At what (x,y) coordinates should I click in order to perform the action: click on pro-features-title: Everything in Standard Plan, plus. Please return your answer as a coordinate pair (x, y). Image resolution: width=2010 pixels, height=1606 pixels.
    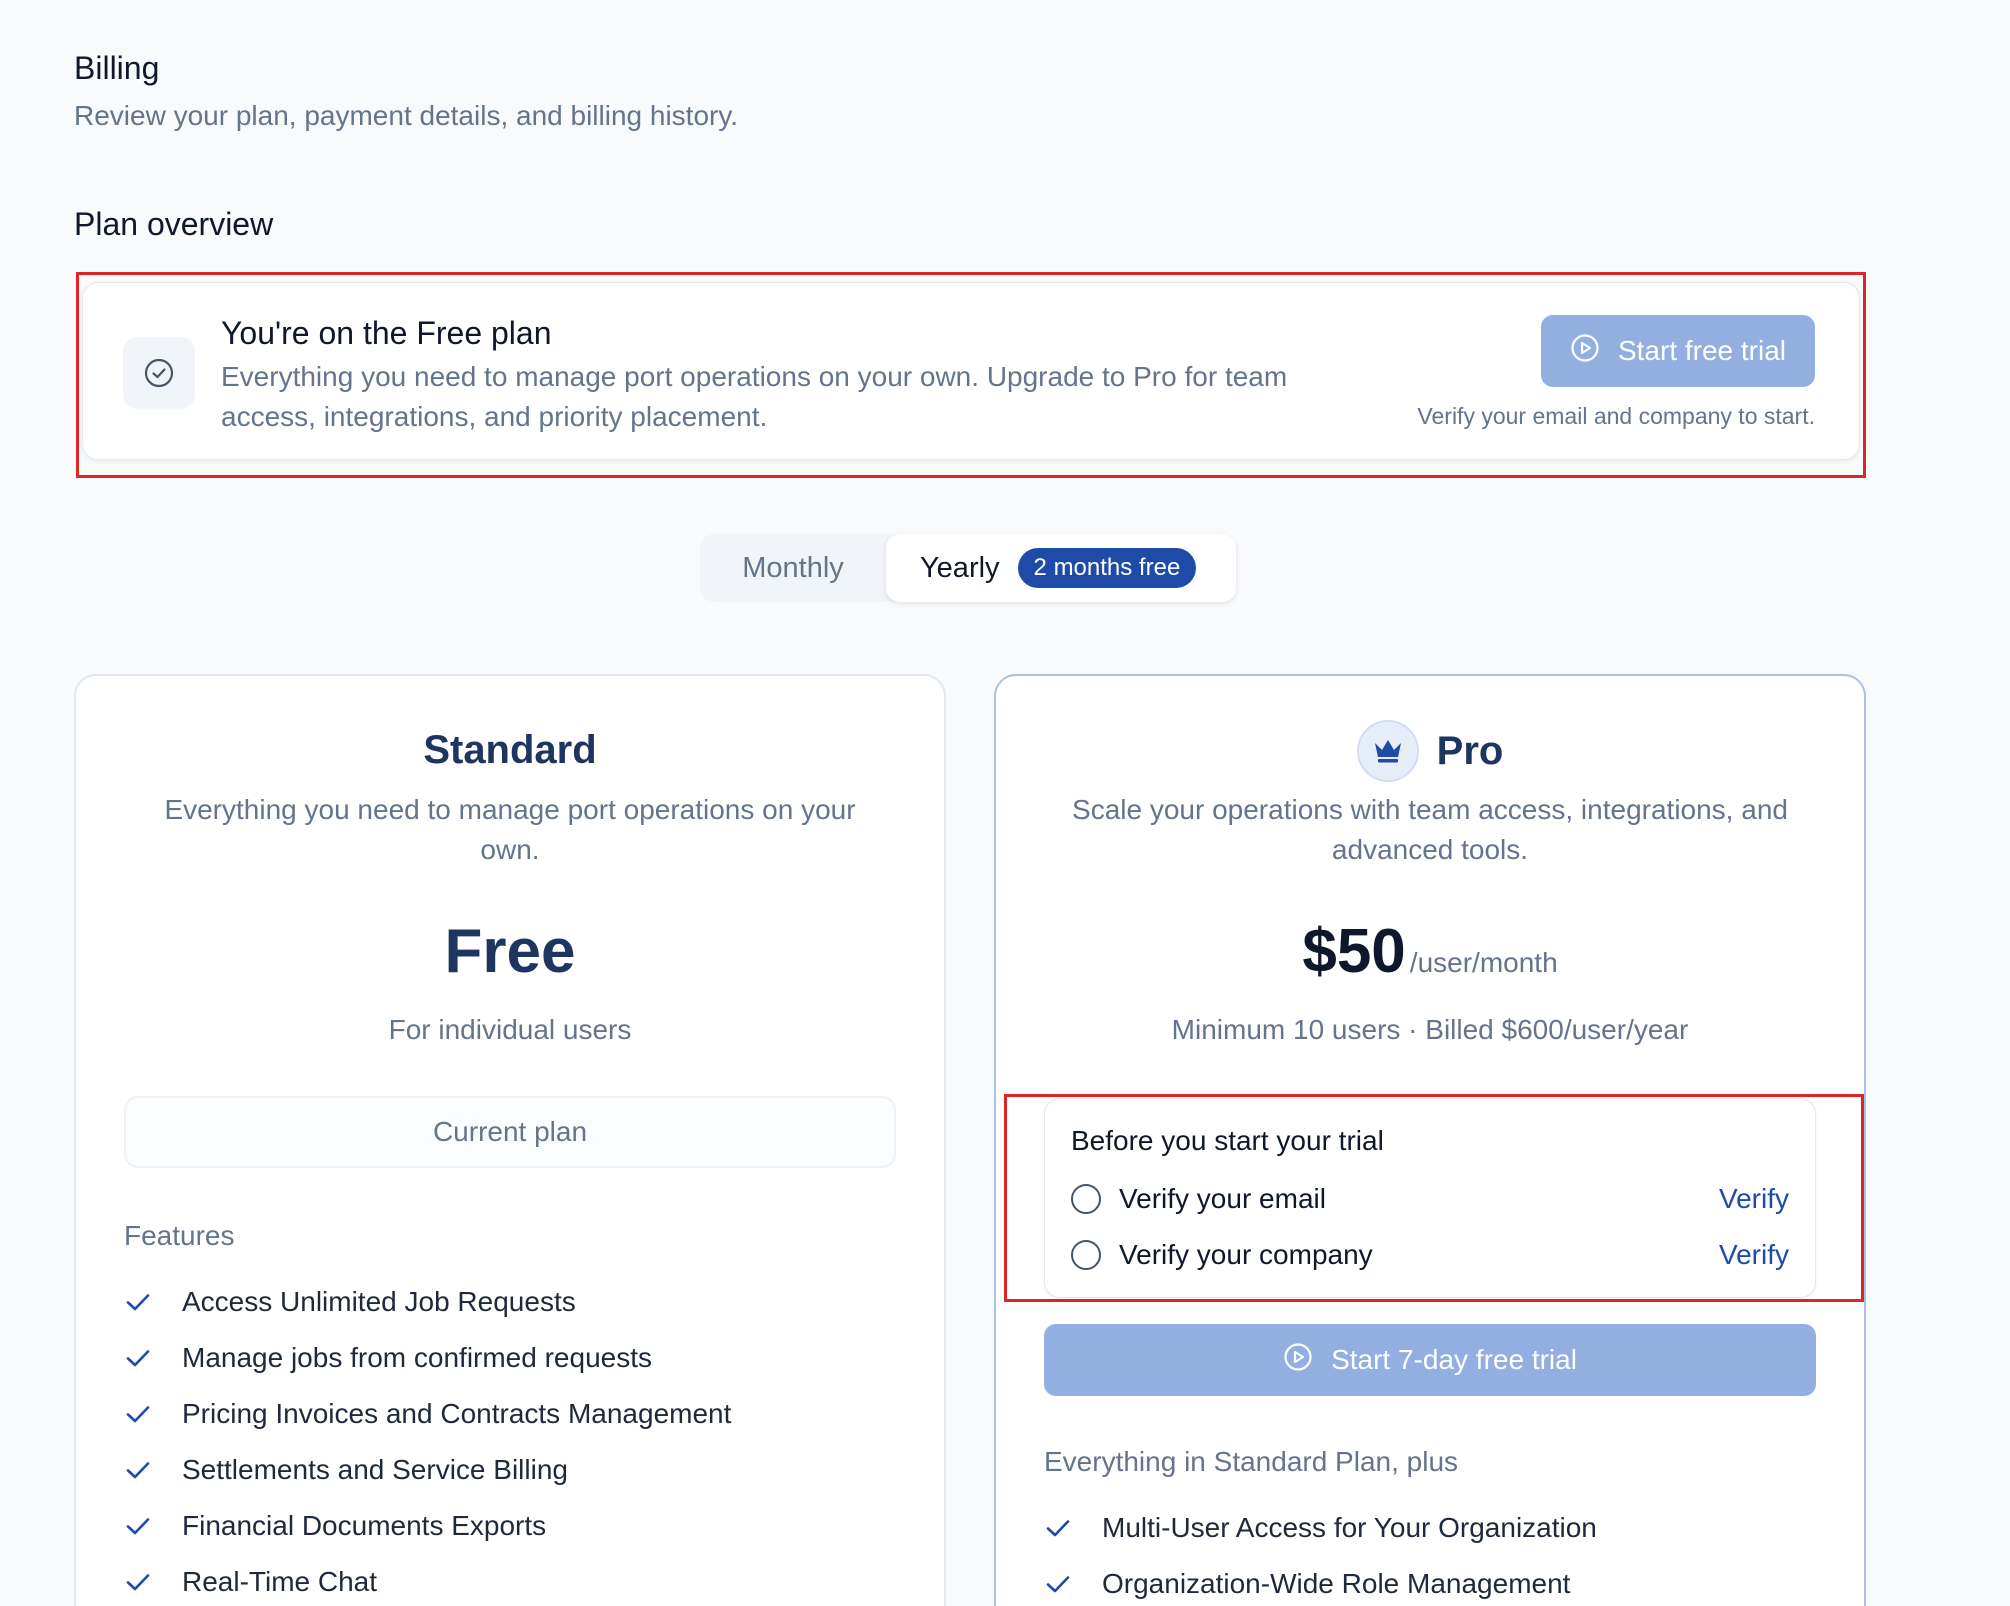
    Looking at the image, I should click on (1251, 1461).